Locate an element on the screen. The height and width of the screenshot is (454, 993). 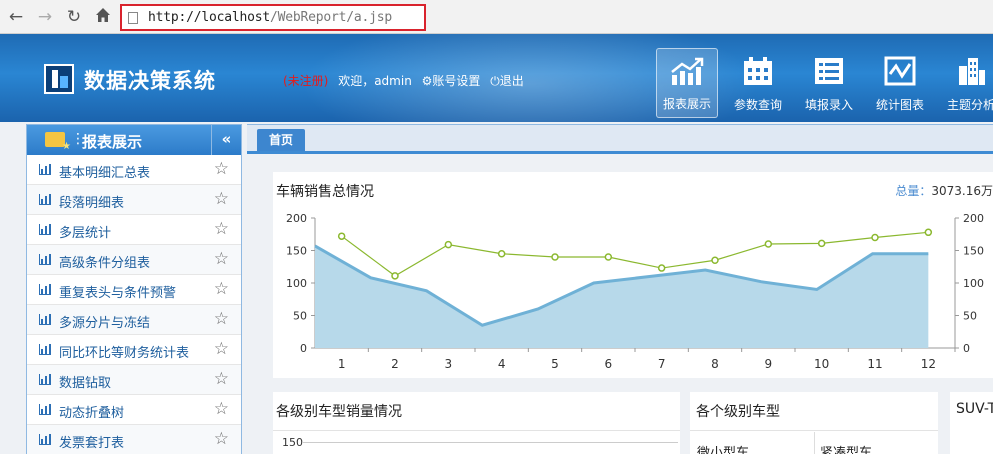
sidebar-item-label: 多层统计 is located at coordinates (85, 233).